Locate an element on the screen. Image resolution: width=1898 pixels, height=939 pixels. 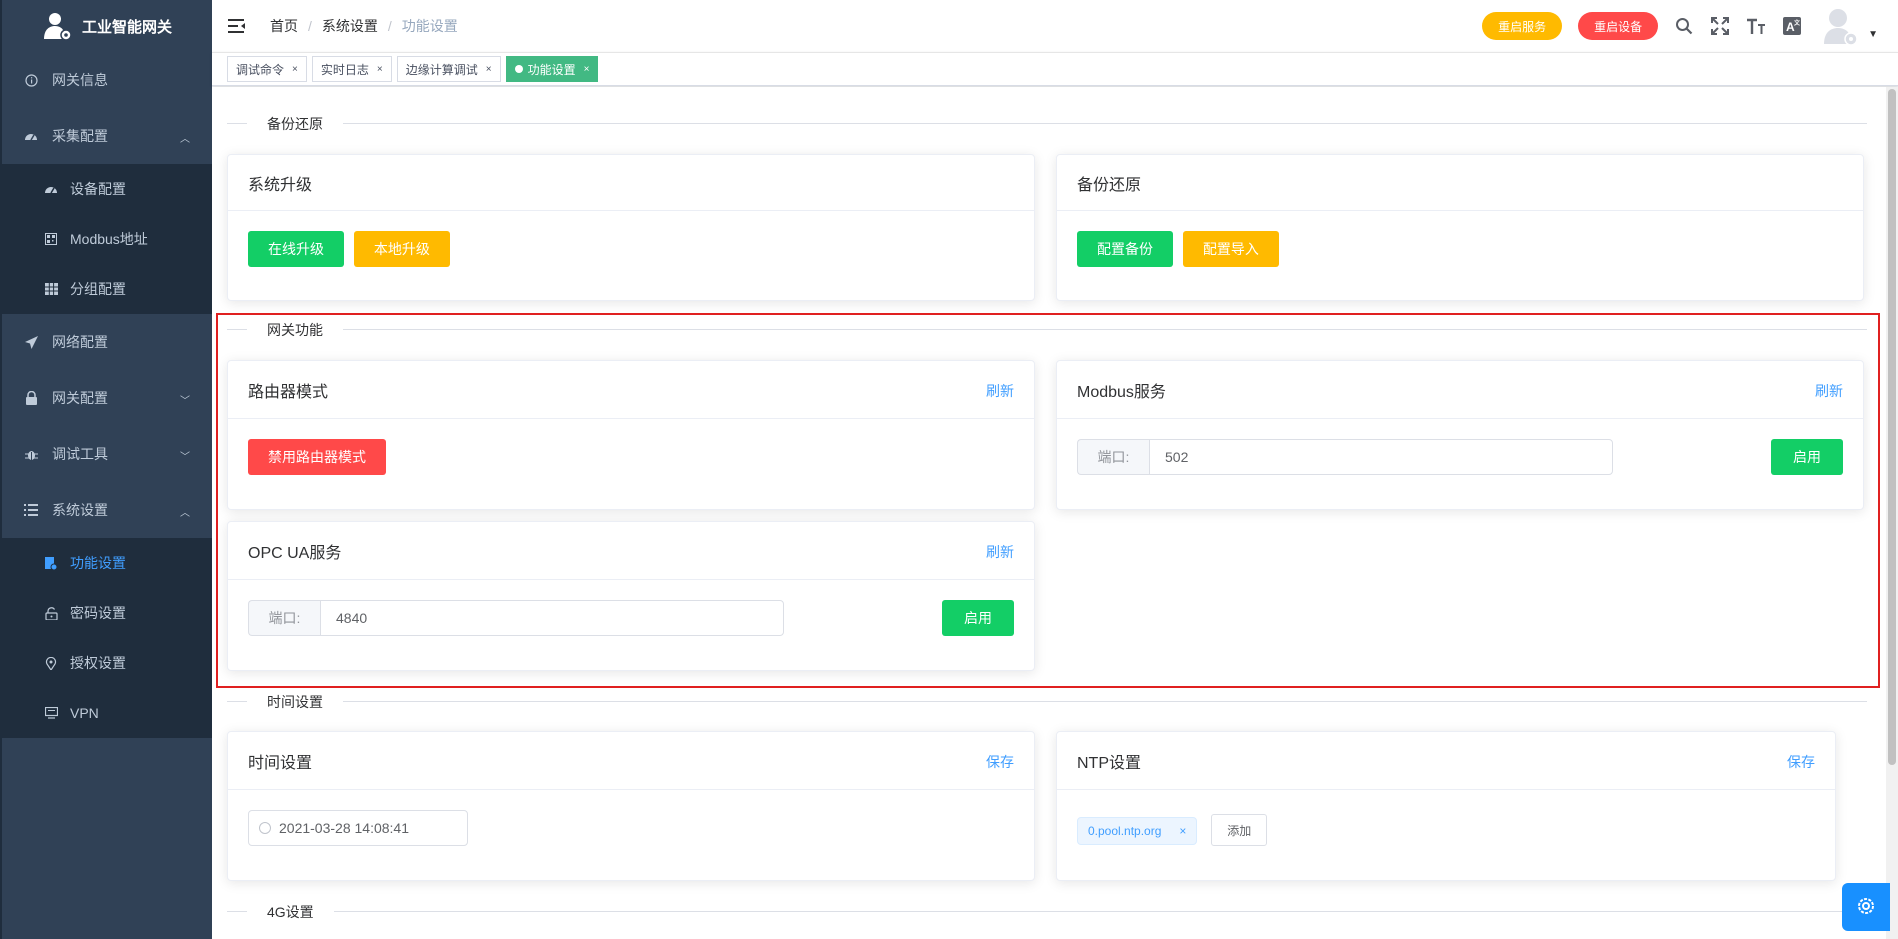
sidebar-item-label: 系统设置 is located at coordinates (80, 510).